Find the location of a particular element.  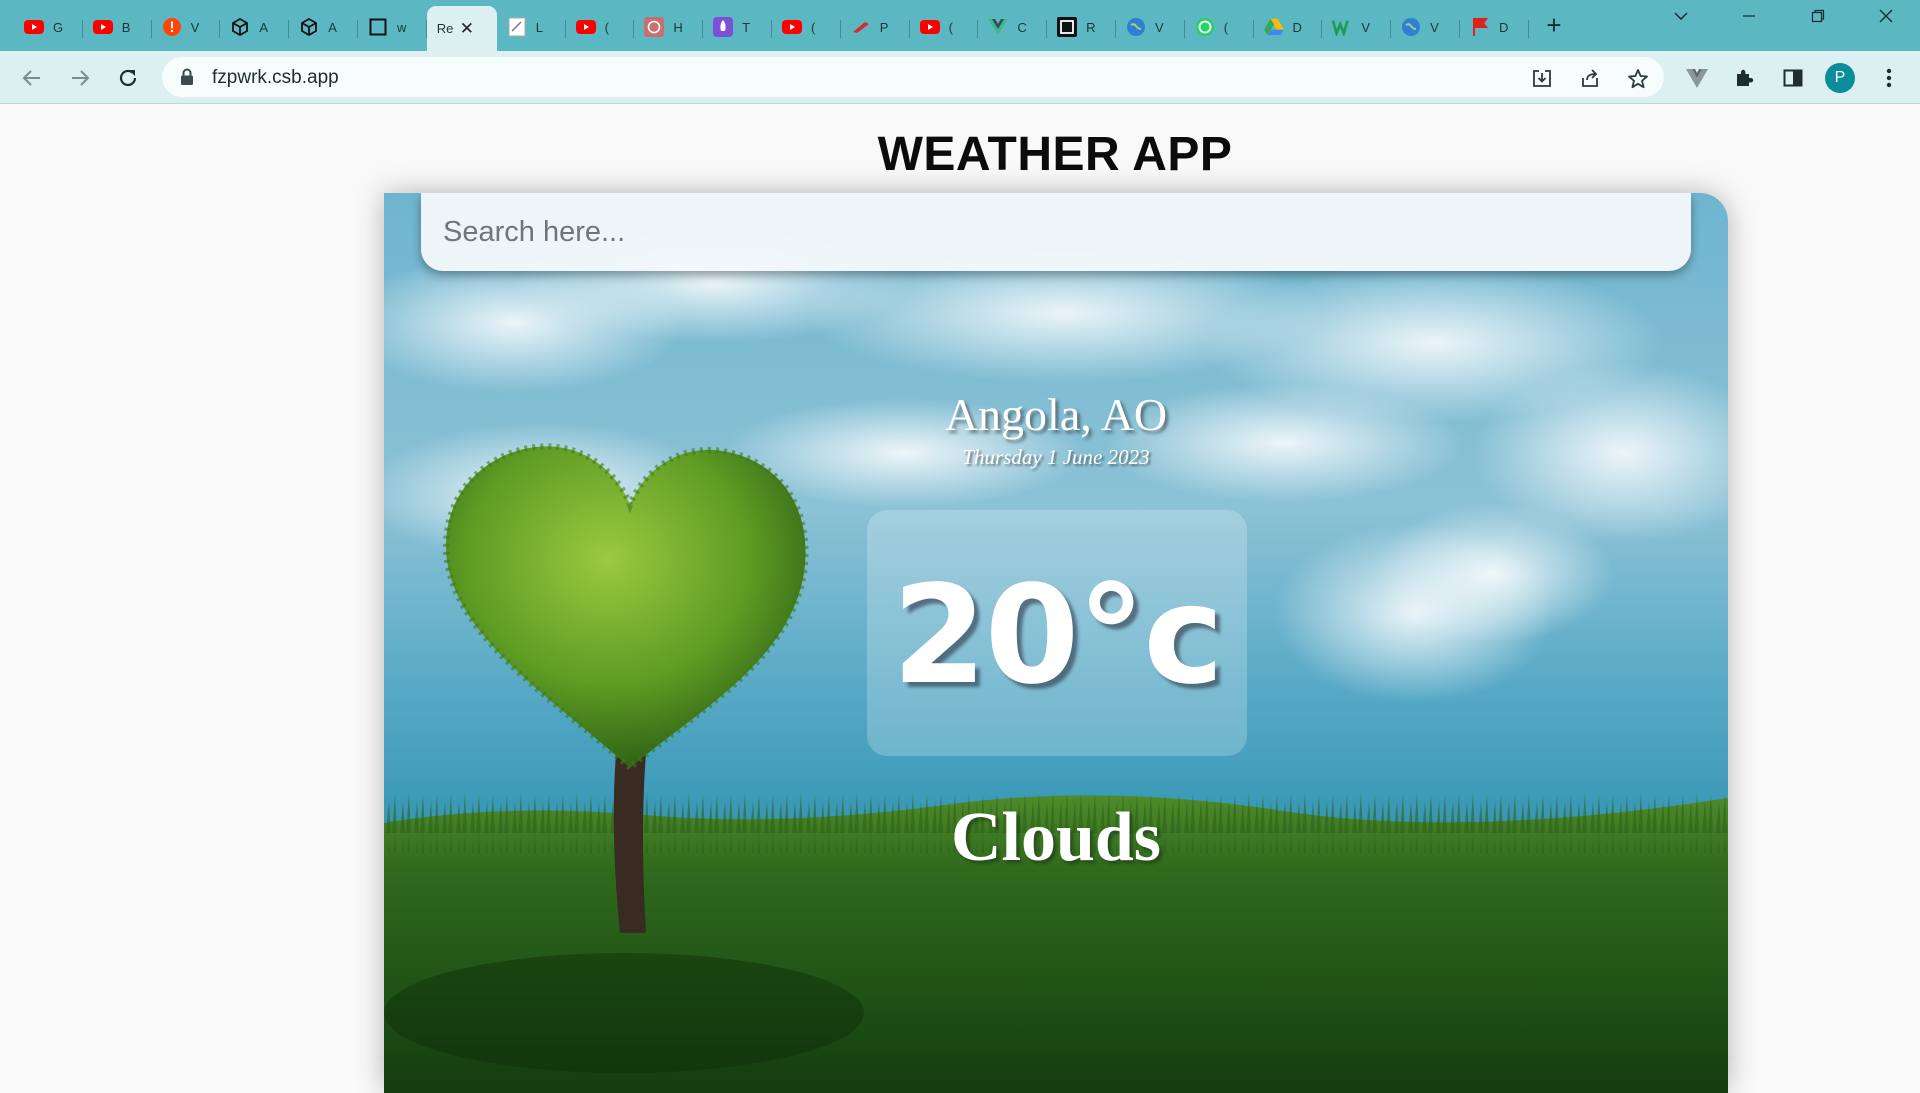

browser-tab: B is located at coordinates (117, 27).